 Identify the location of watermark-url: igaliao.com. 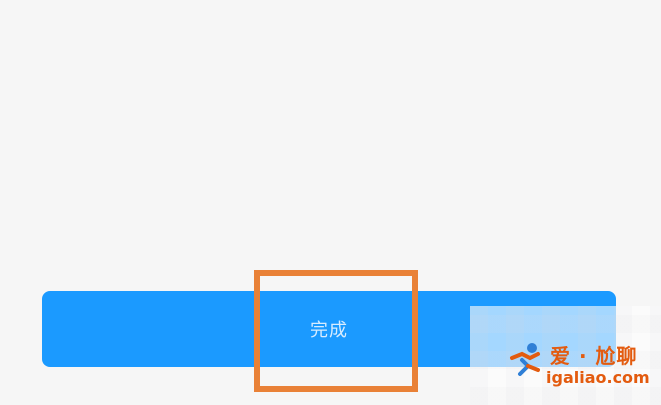
(598, 377).